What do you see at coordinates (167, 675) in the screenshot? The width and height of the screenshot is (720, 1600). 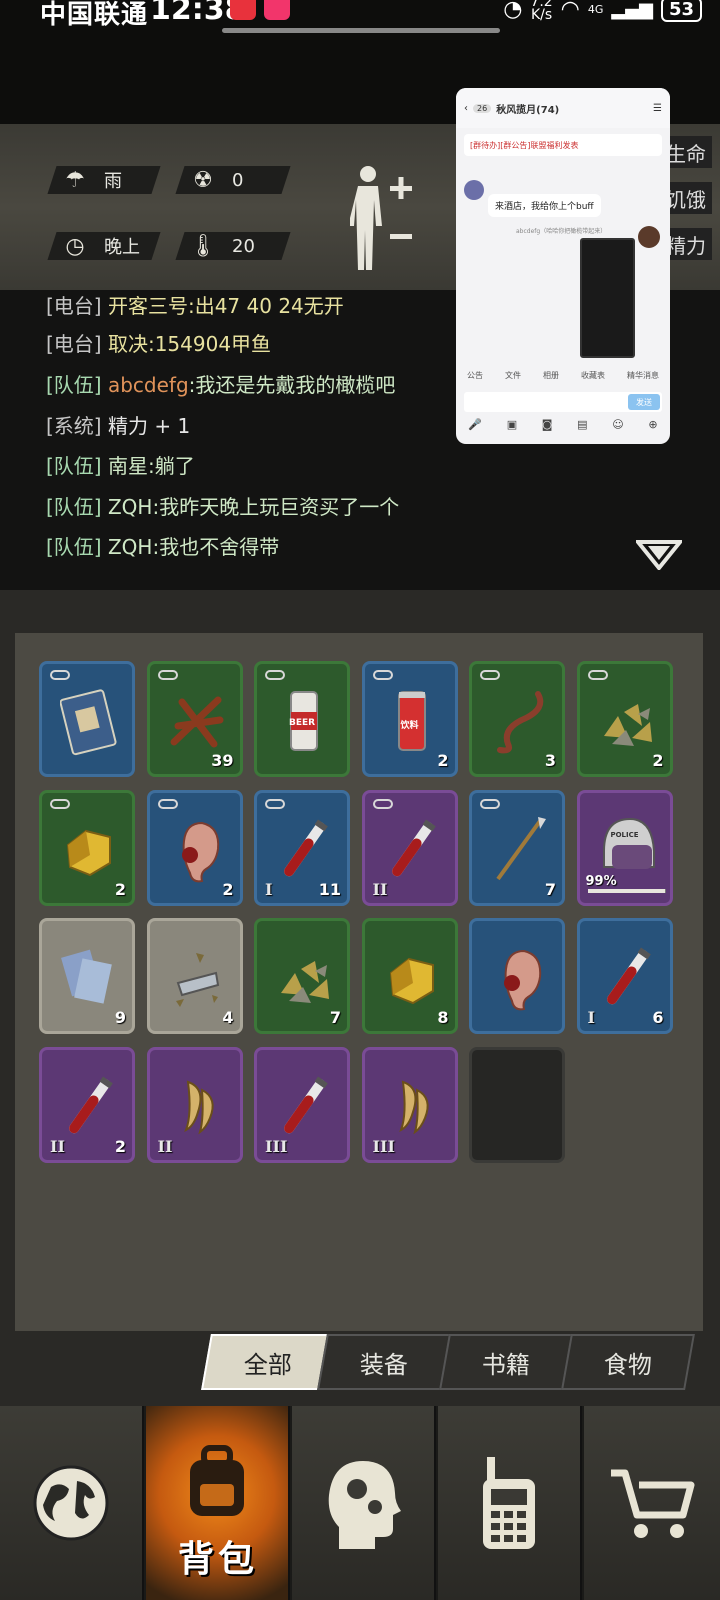 I see `link-icon` at bounding box center [167, 675].